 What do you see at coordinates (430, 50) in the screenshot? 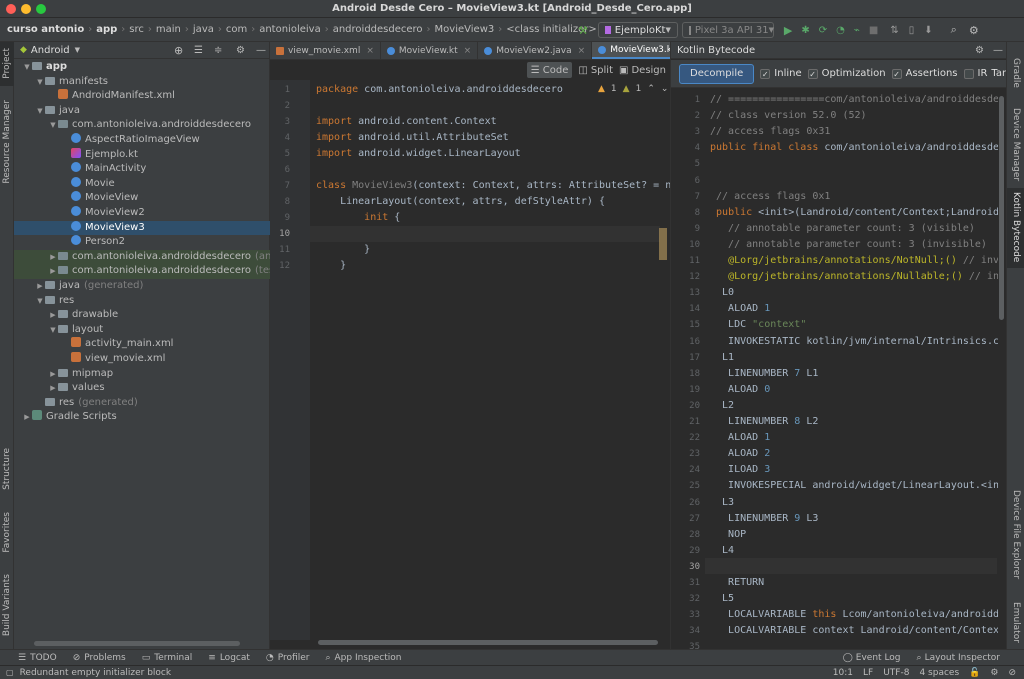
I see `editor-tab: MovieView.kt ×` at bounding box center [430, 50].